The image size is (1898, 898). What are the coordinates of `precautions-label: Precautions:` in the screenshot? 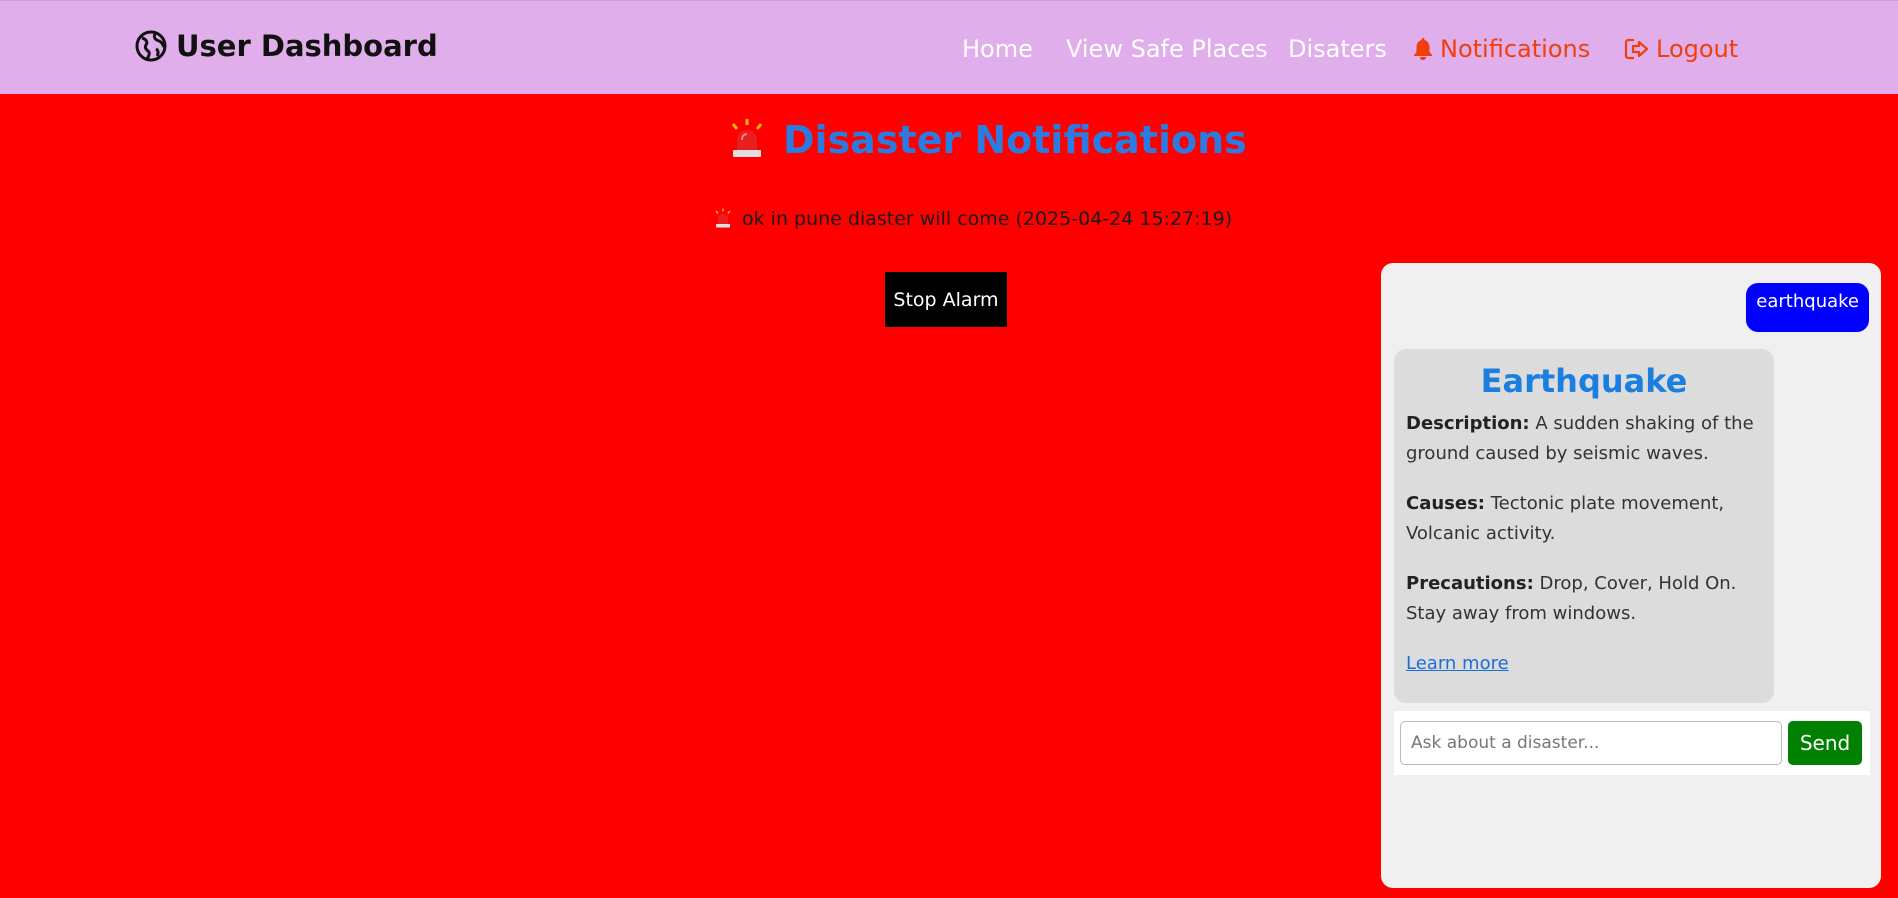 It's located at (1470, 583).